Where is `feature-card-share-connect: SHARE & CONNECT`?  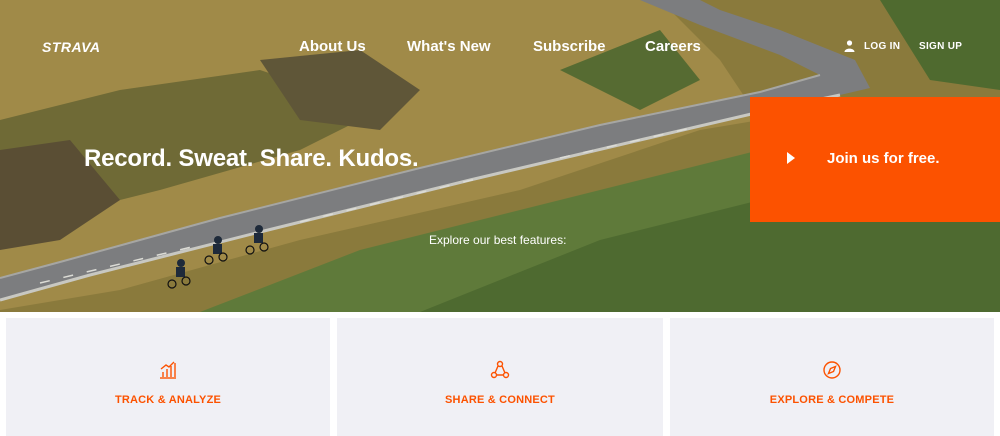 feature-card-share-connect: SHARE & CONNECT is located at coordinates (500, 377).